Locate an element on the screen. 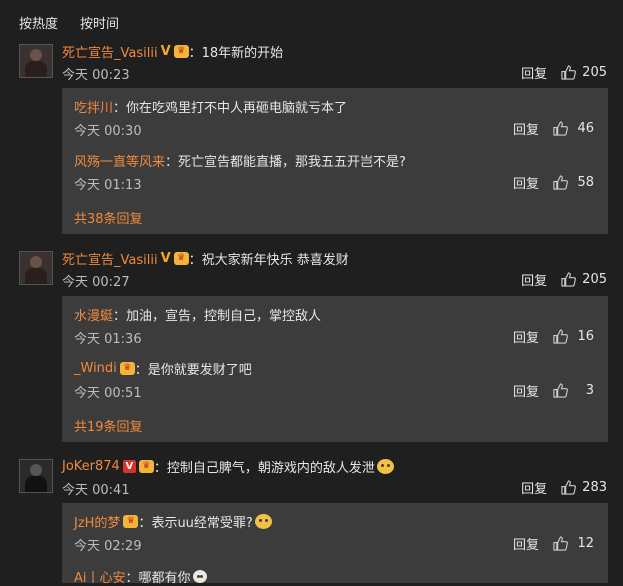  like-count: 283 is located at coordinates (594, 487).